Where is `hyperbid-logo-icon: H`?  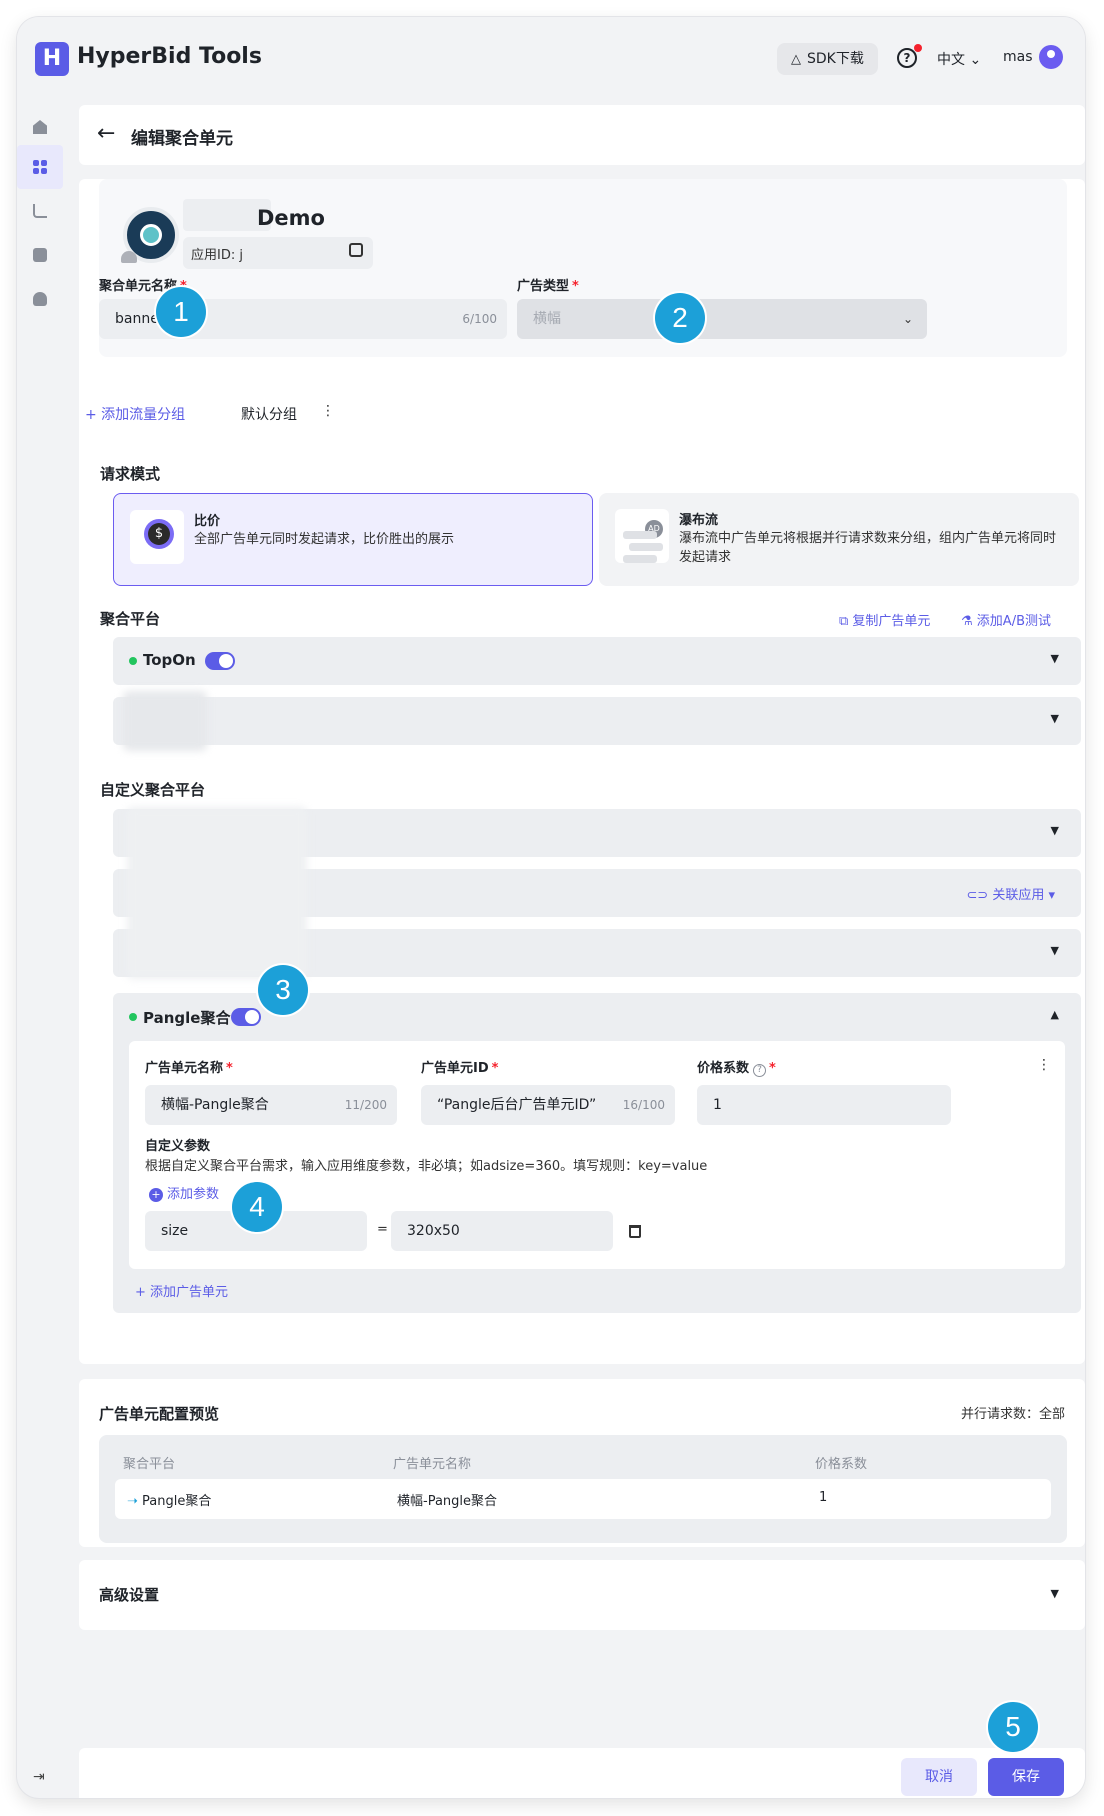
hyperbid-logo-icon: H is located at coordinates (52, 59).